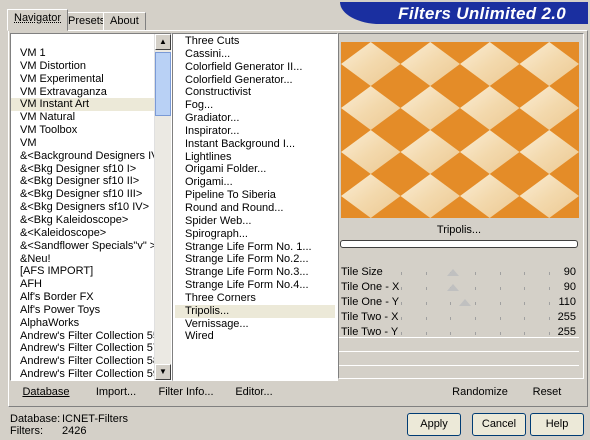 Image resolution: width=590 pixels, height=440 pixels. What do you see at coordinates (83, 79) in the screenshot?
I see `category-item: VM Experimental` at bounding box center [83, 79].